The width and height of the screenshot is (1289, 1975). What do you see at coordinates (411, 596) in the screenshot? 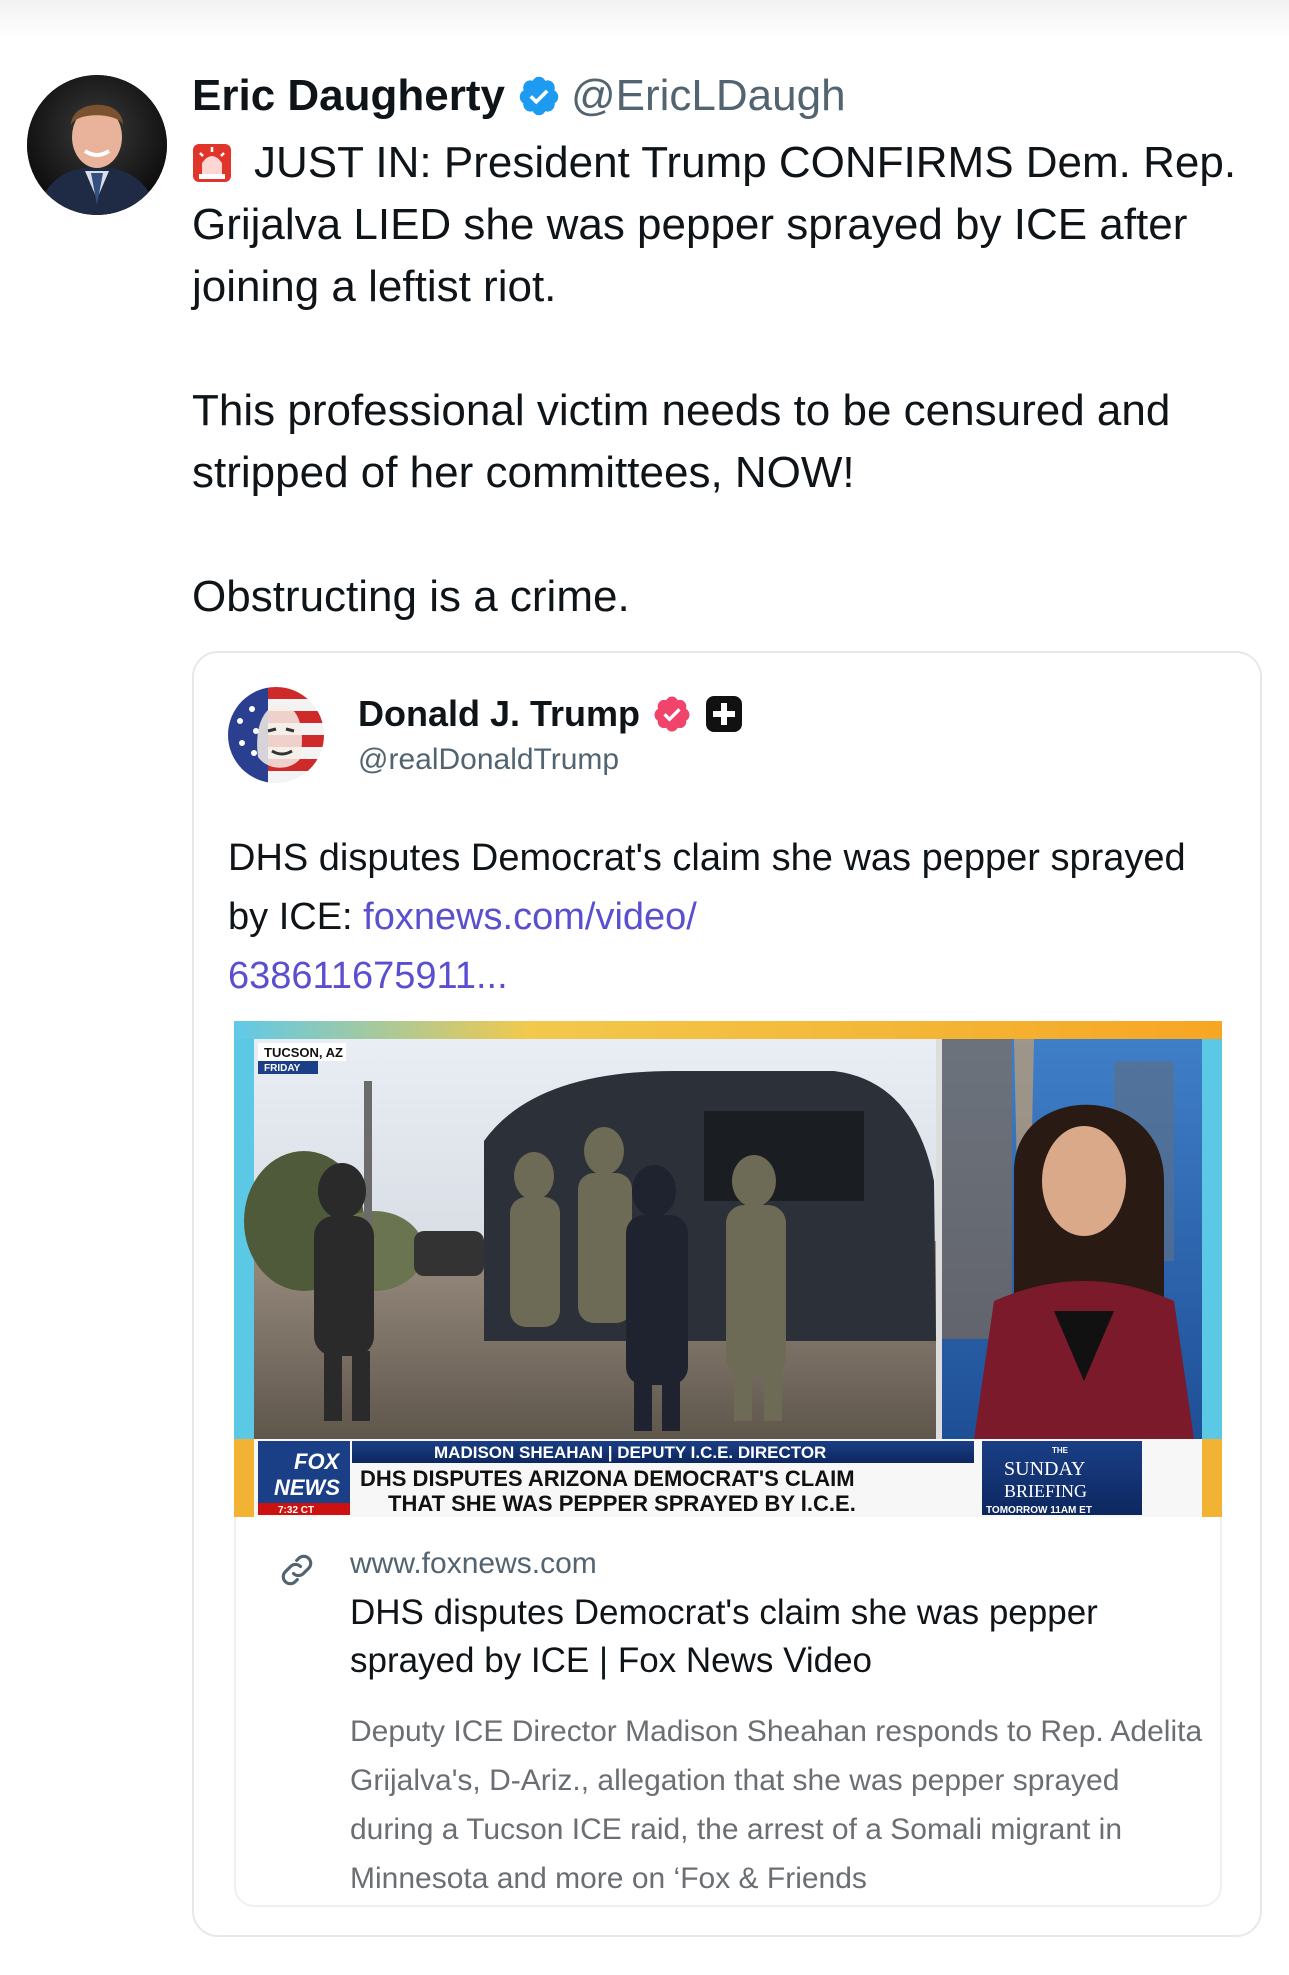
I see `tweet-line-3: Obstructing is a crime.` at bounding box center [411, 596].